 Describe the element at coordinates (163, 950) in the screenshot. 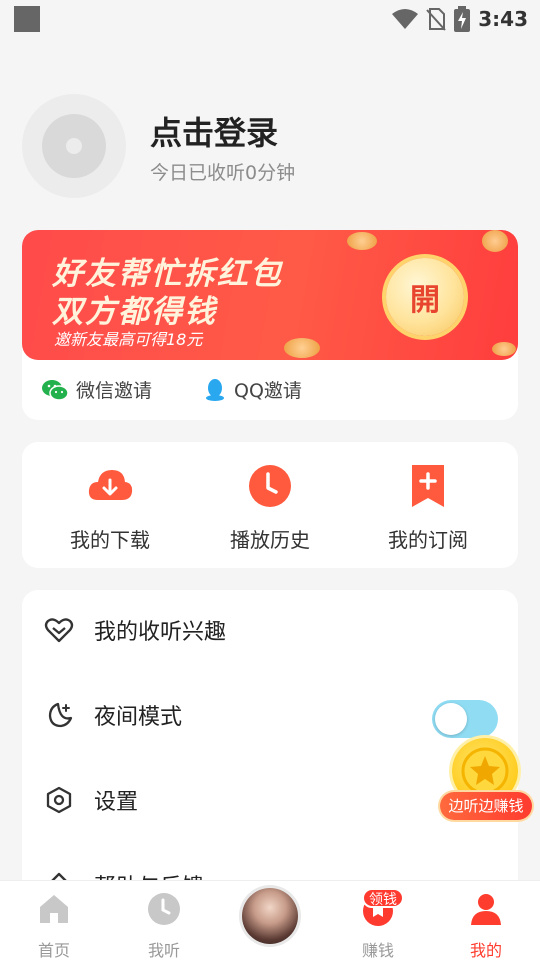

I see `tab-label: 我听` at that location.